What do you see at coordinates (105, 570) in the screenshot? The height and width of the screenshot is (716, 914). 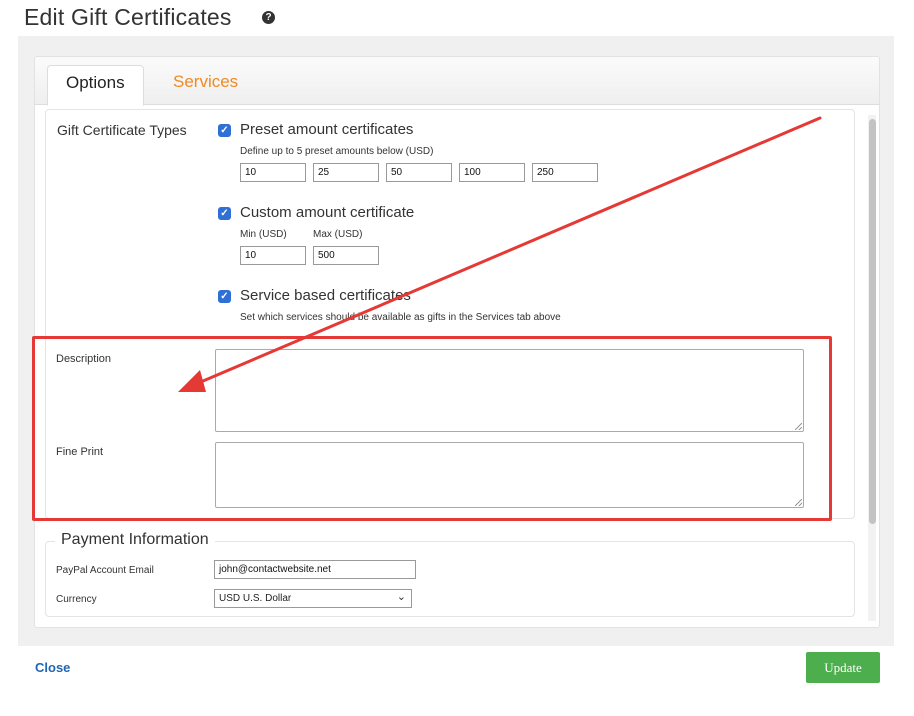 I see `paypal-label: PayPal Account Email` at bounding box center [105, 570].